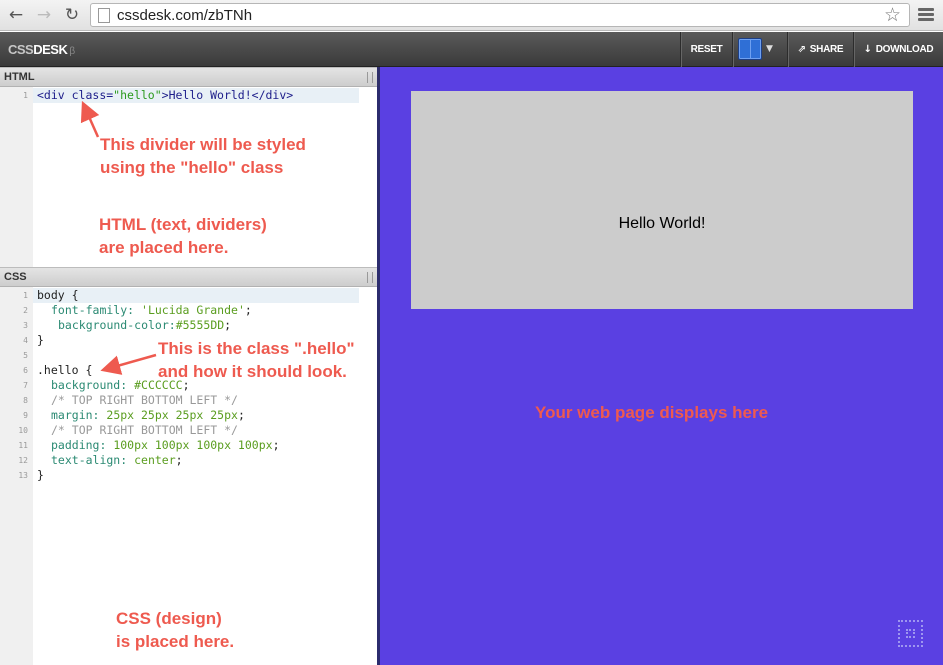 The height and width of the screenshot is (665, 943). What do you see at coordinates (192, 167) in the screenshot?
I see `divider-note-line2: using the "hello" class` at bounding box center [192, 167].